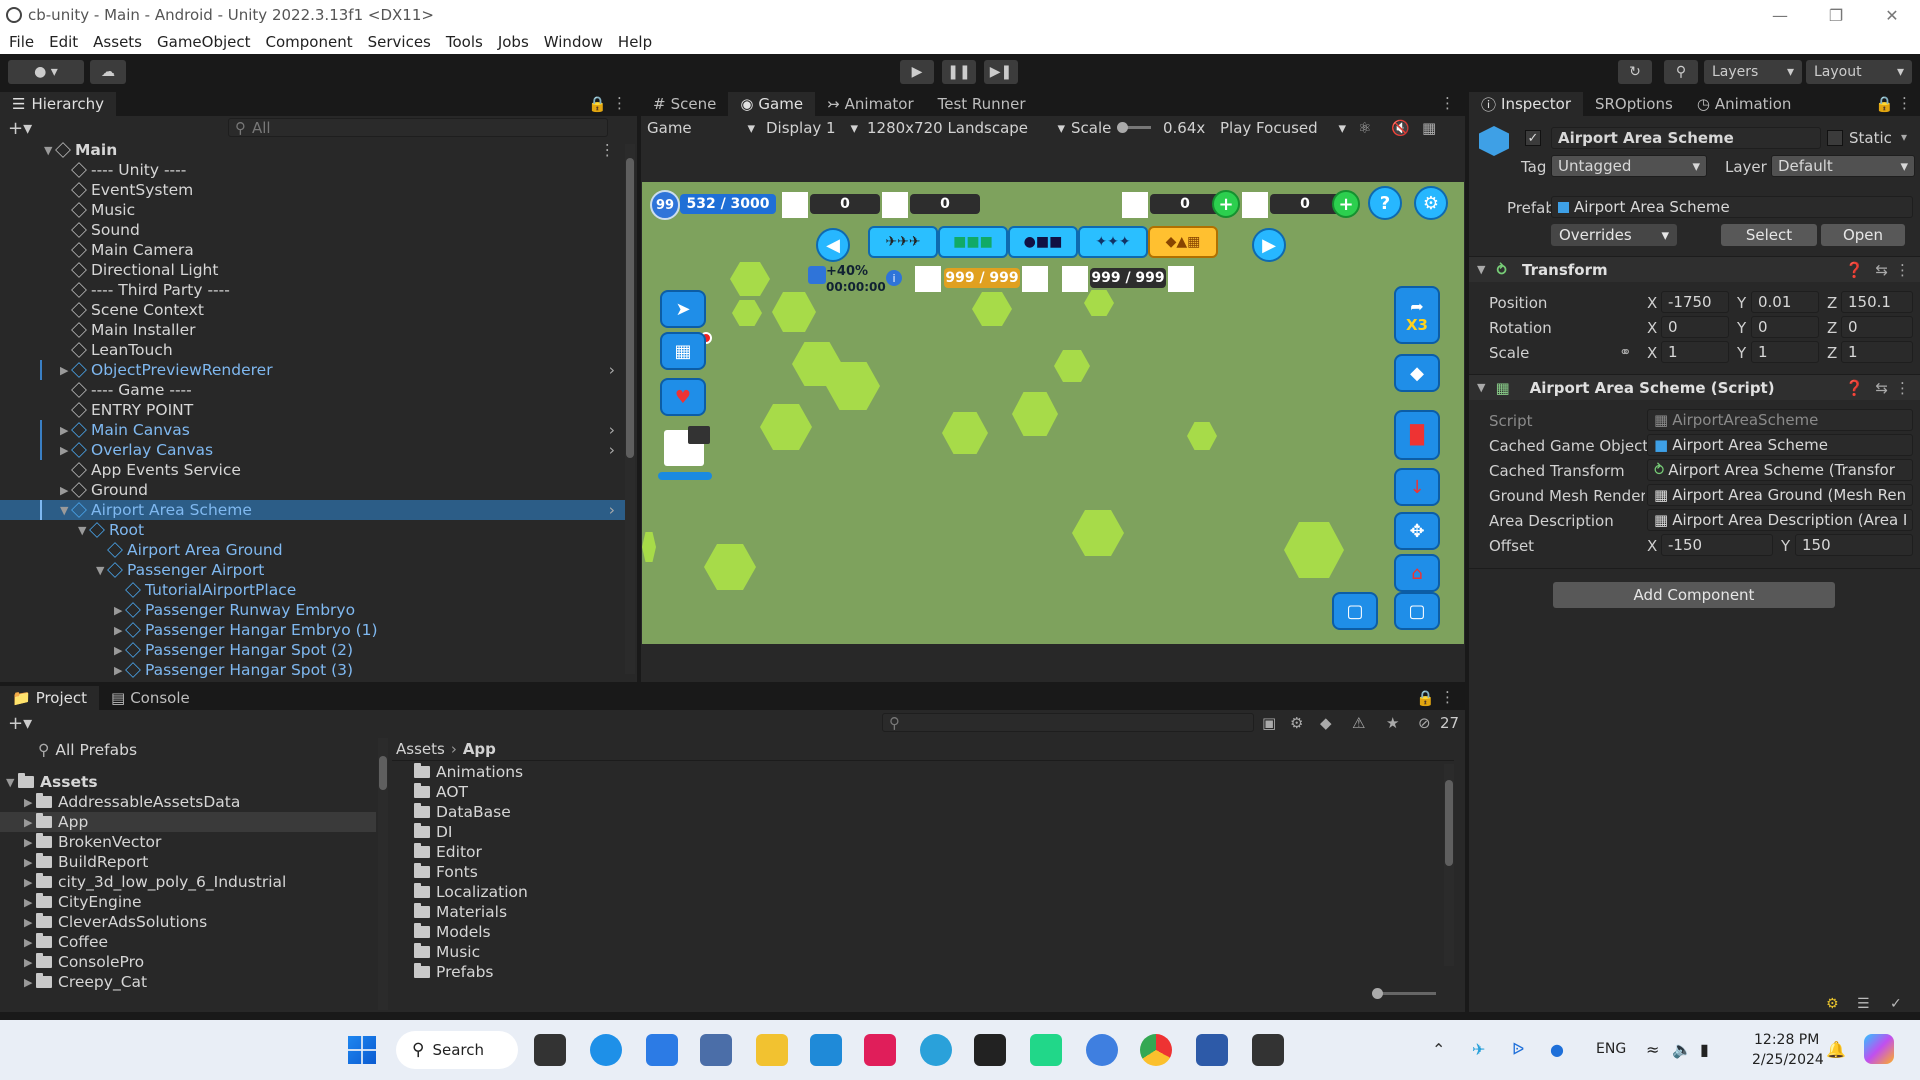 Image resolution: width=1920 pixels, height=1080 pixels. I want to click on menu-tools: Tools, so click(464, 42).